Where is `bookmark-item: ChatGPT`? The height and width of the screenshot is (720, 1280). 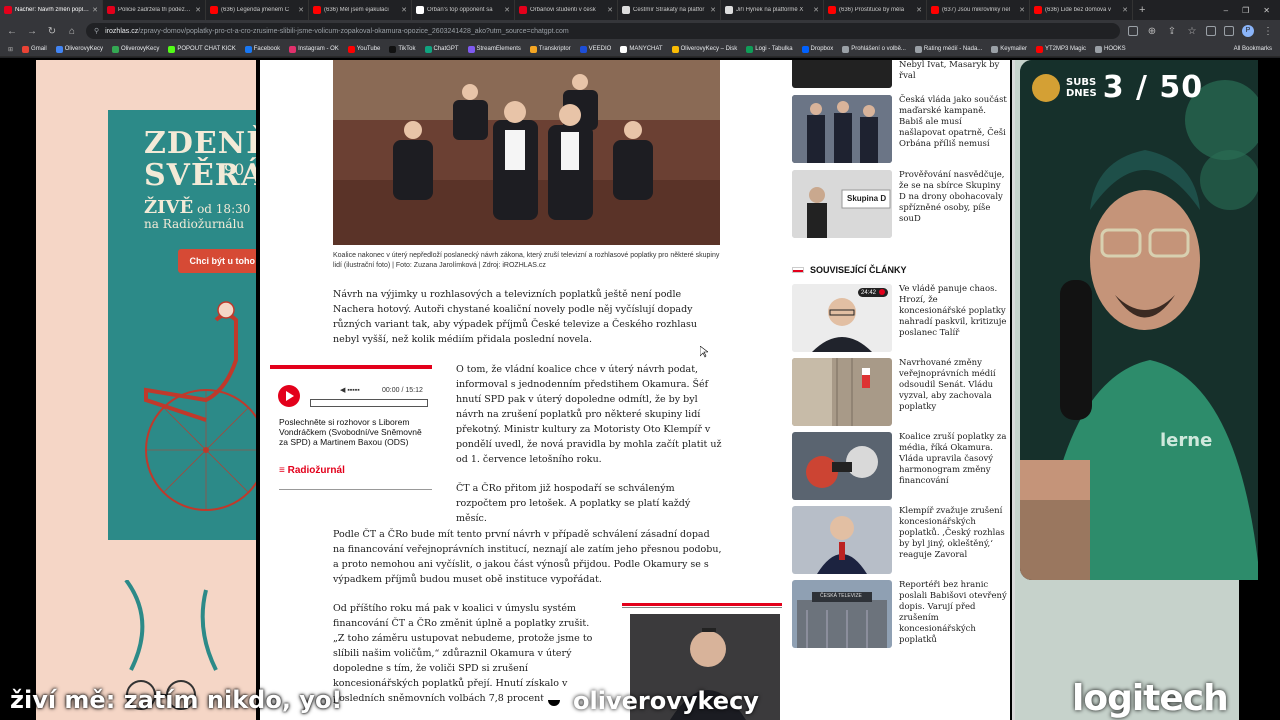
bookmark-item: ChatGPT is located at coordinates (441, 49).